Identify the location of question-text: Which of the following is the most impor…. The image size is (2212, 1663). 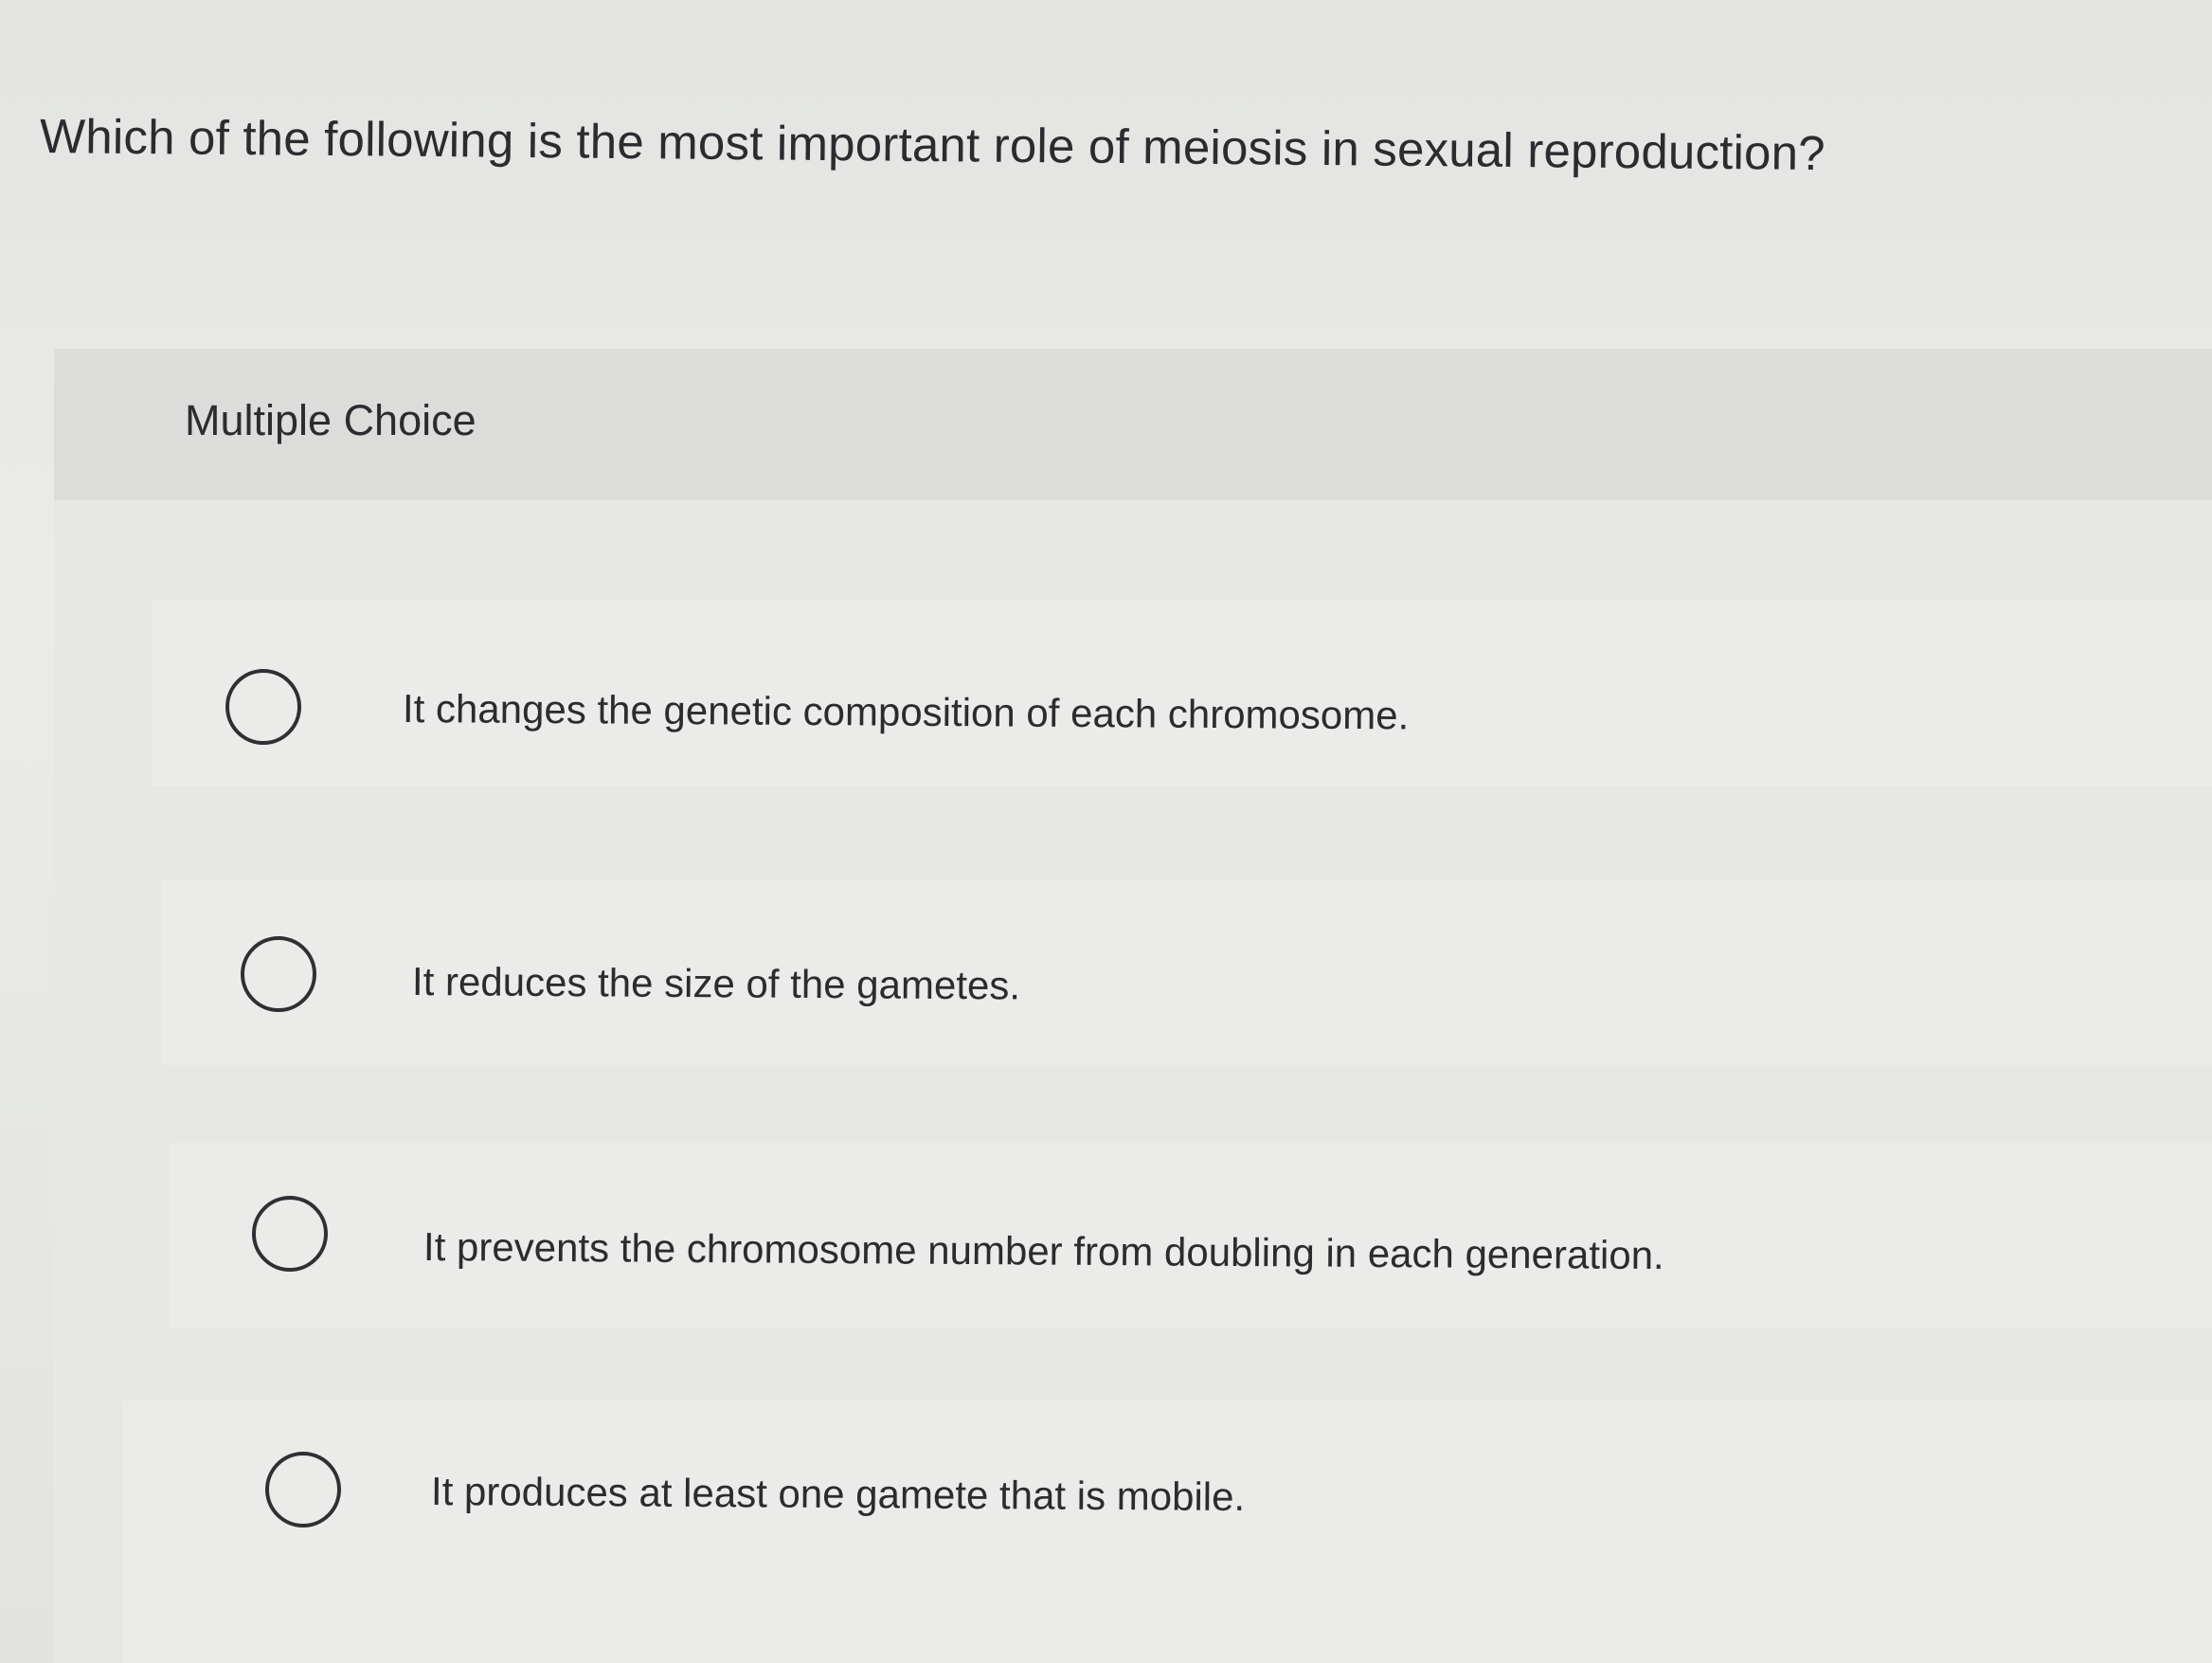
(933, 145).